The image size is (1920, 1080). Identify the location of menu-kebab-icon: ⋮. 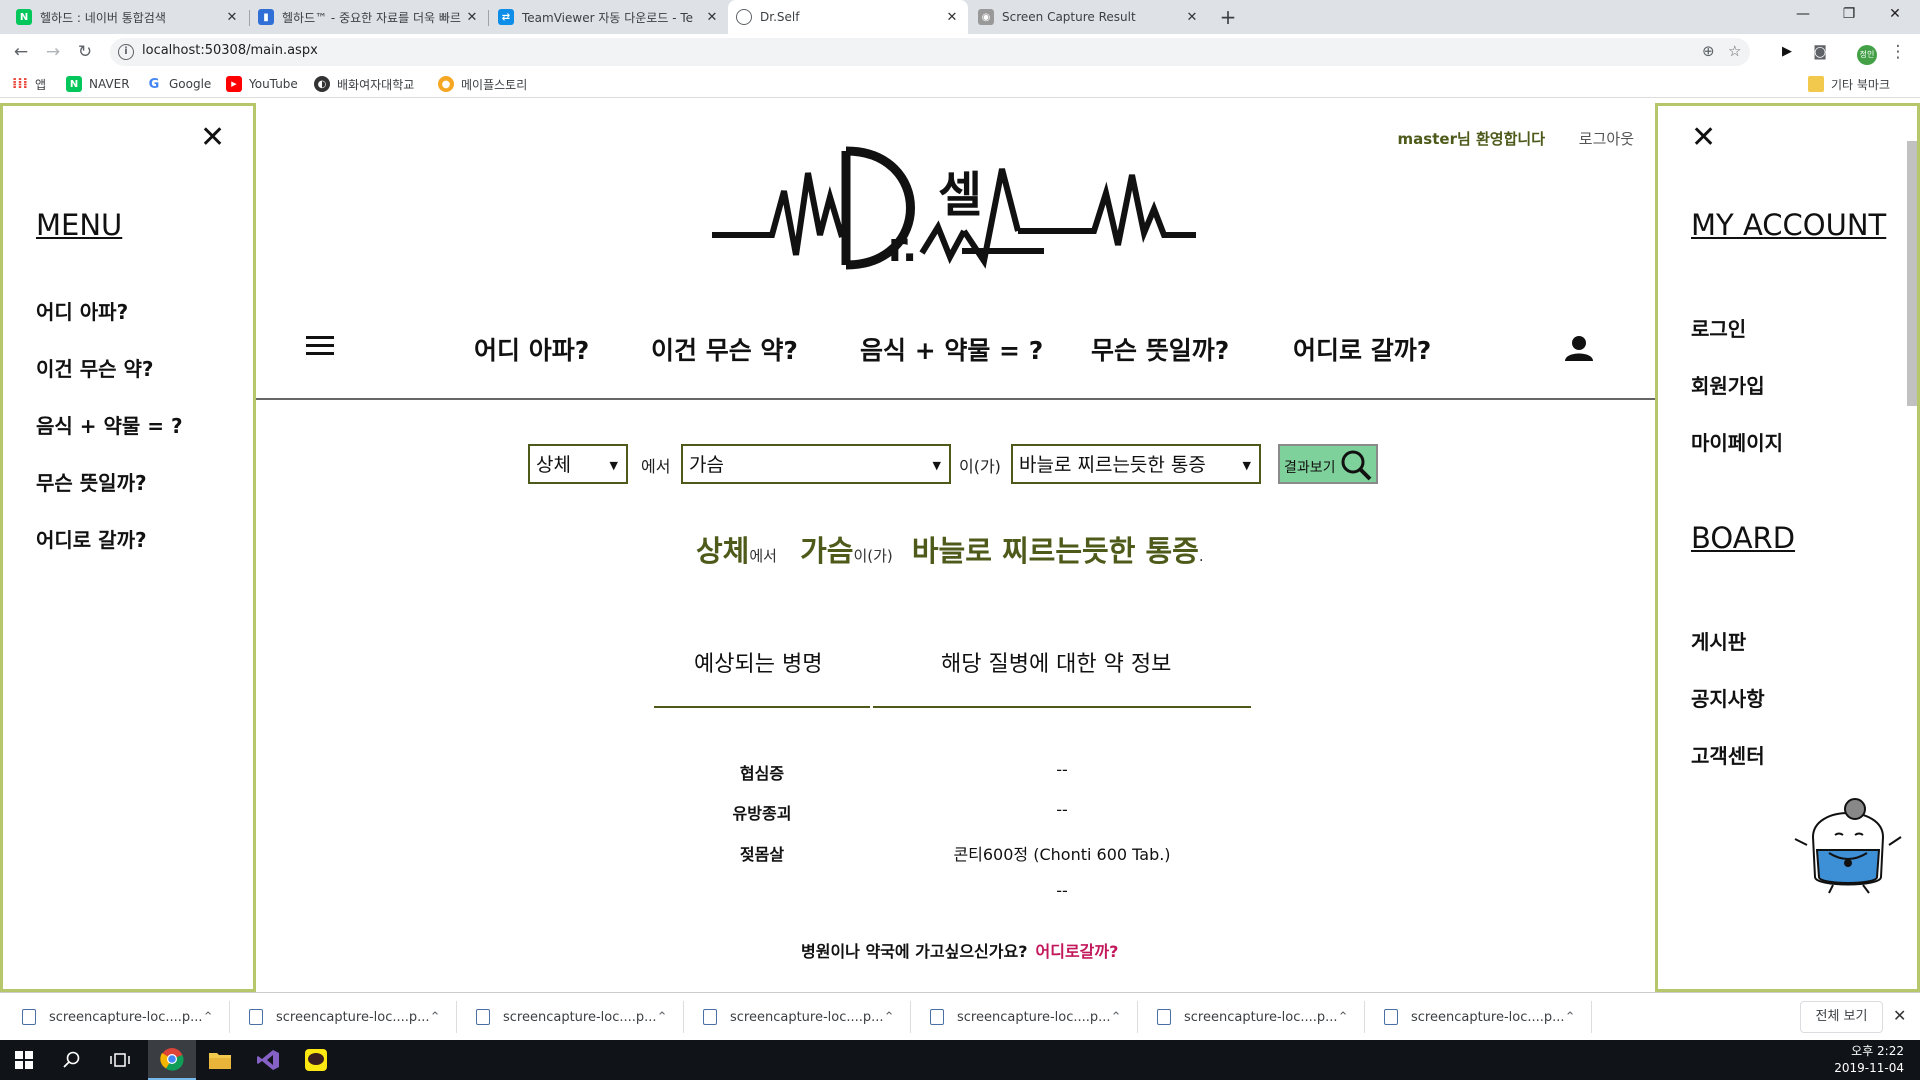
(1898, 52).